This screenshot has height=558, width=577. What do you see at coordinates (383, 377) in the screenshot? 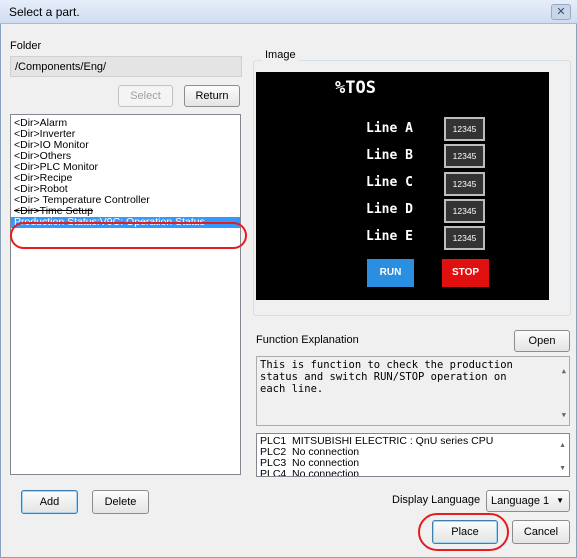
I see `explanation-line: status and switch RUN/STOP operation on` at bounding box center [383, 377].